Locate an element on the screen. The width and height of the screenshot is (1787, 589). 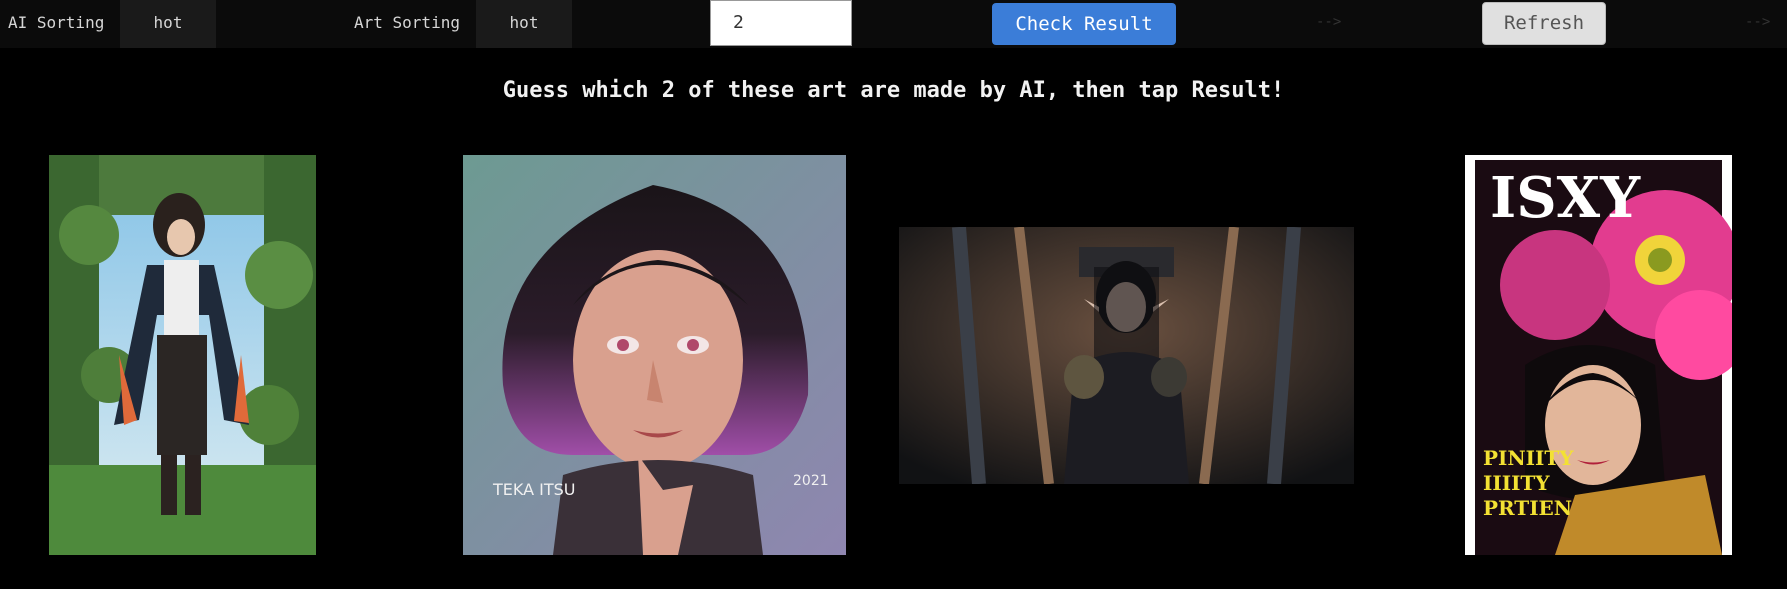
artwork-4-cover-title: ISXY is located at coordinates (1565, 198).